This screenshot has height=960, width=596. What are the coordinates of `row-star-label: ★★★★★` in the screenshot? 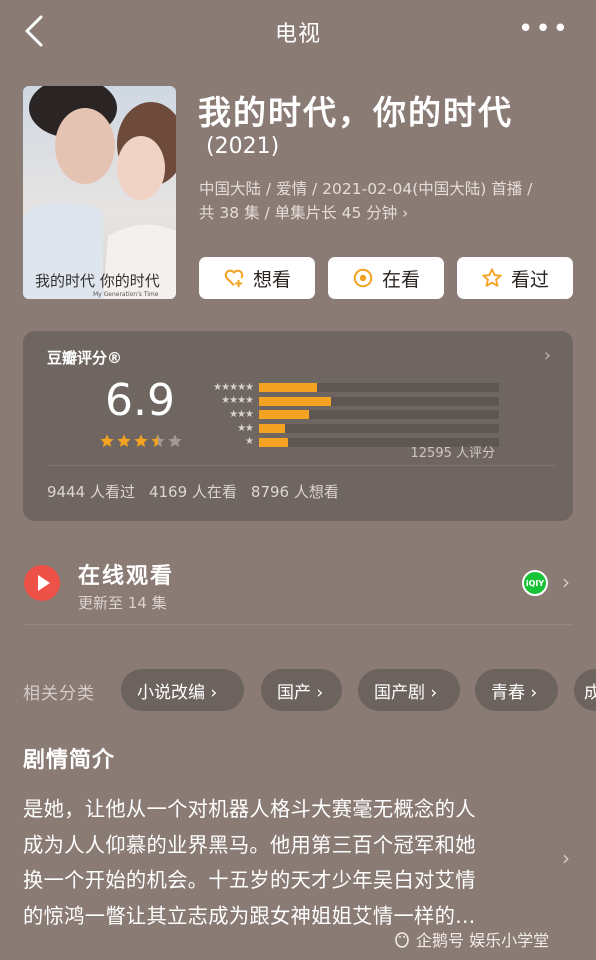 It's located at (233, 387).